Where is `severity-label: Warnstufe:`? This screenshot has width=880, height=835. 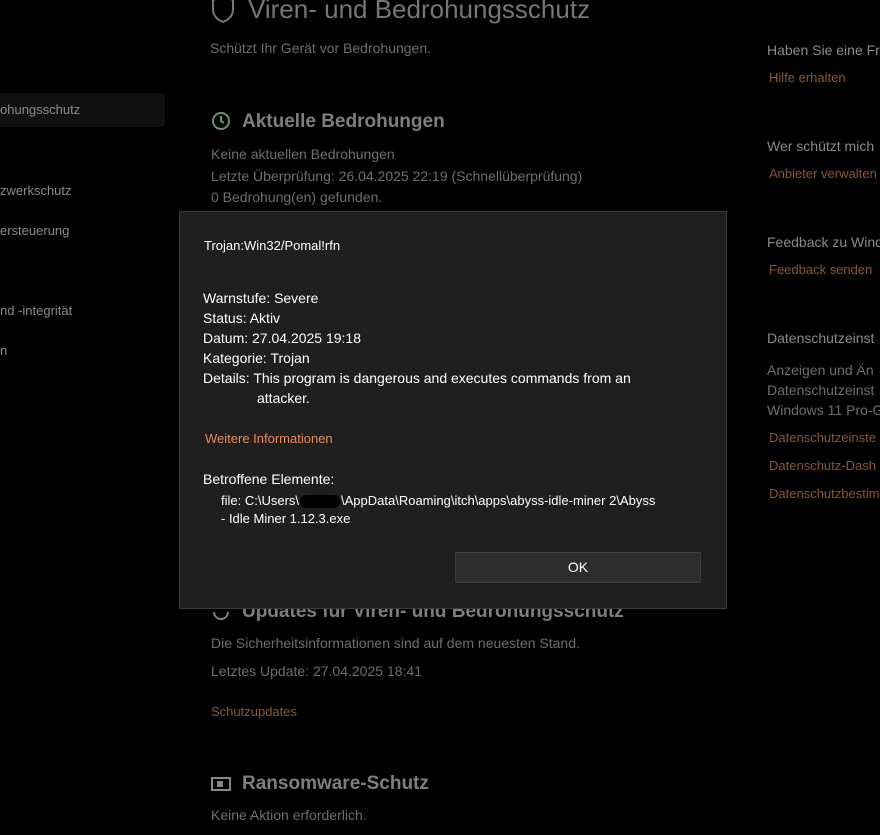 severity-label: Warnstufe: is located at coordinates (237, 298).